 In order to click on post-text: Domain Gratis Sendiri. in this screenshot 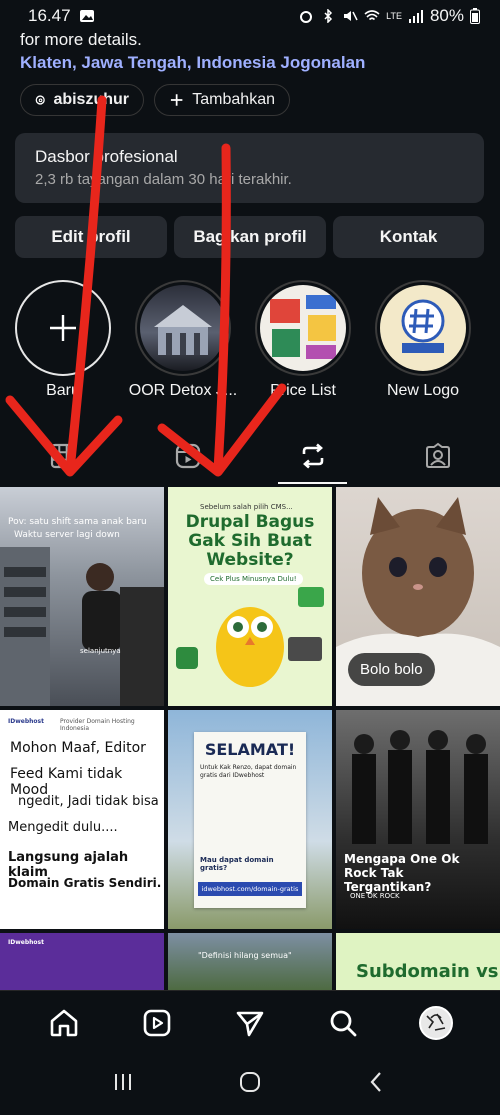, I will do `click(85, 883)`.